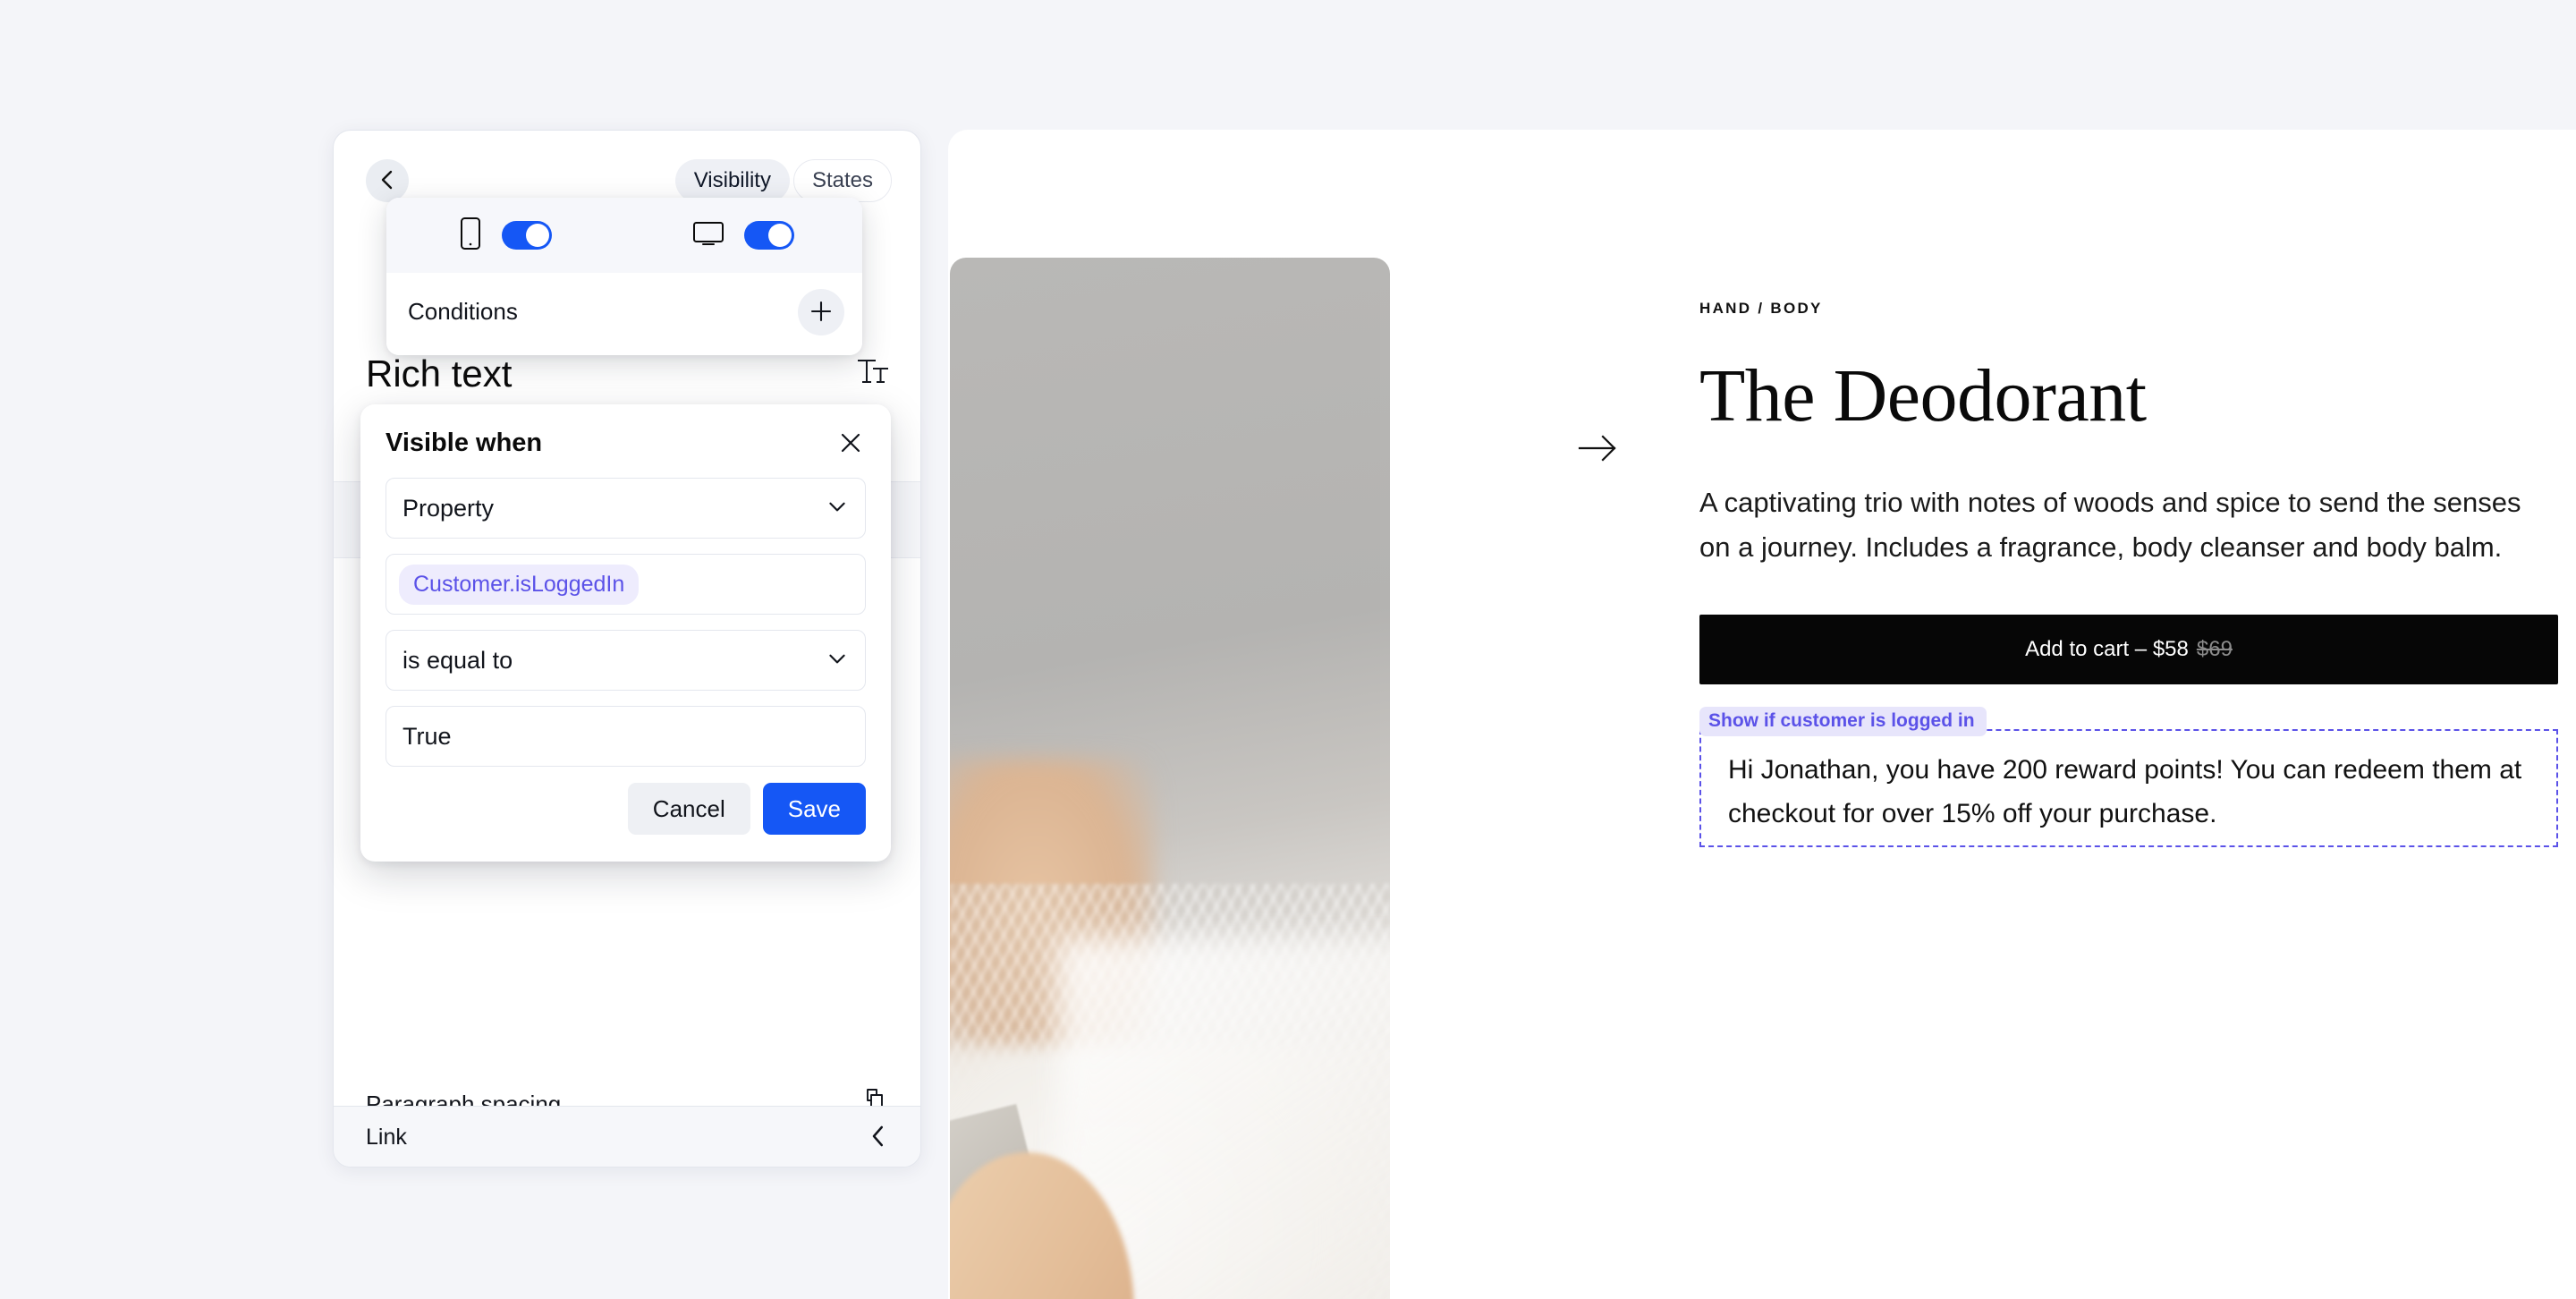 The width and height of the screenshot is (2576, 1299). What do you see at coordinates (448, 508) in the screenshot?
I see `source-type-value: Property` at bounding box center [448, 508].